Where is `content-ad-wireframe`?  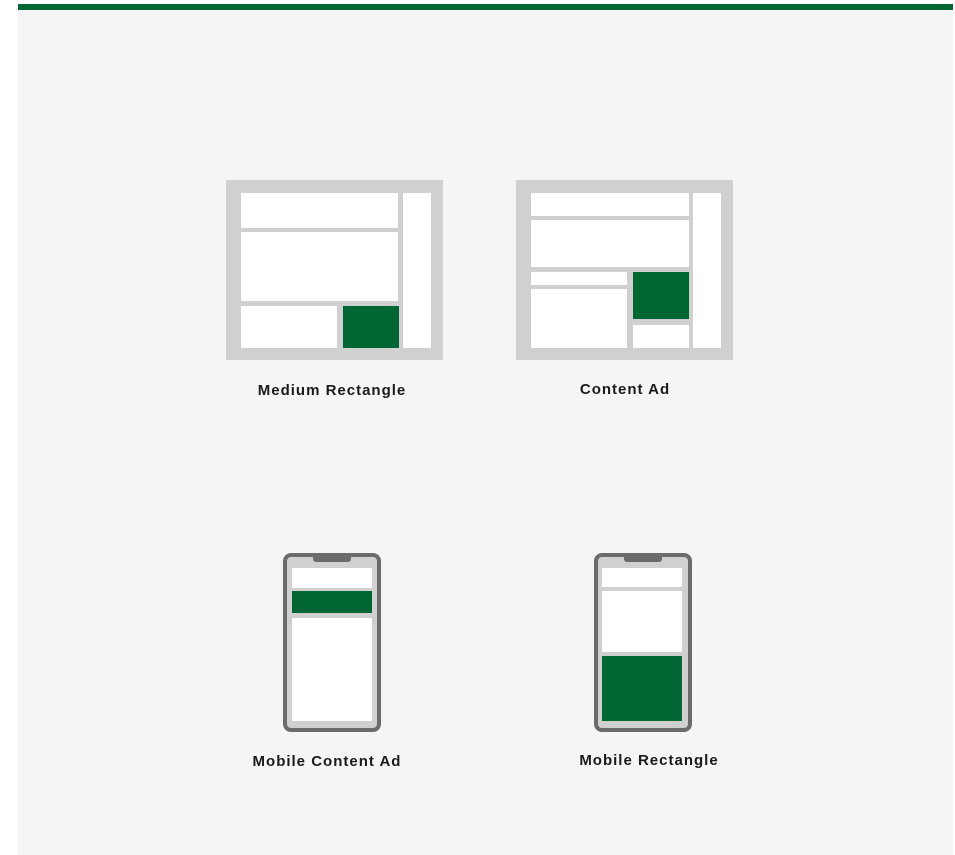 content-ad-wireframe is located at coordinates (624, 270).